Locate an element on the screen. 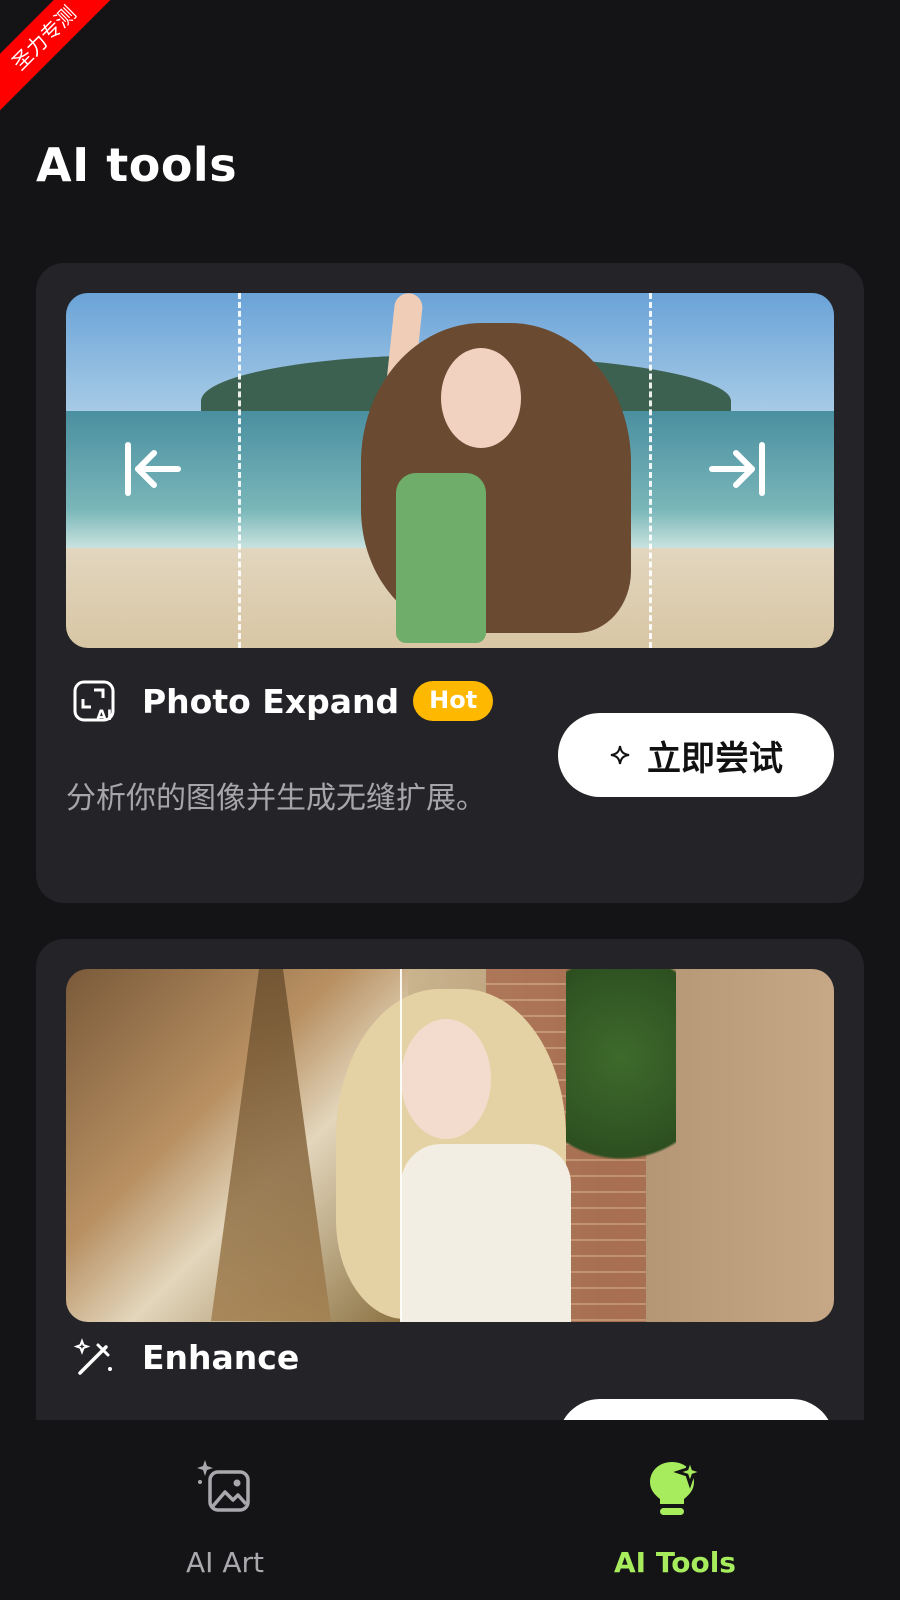 This screenshot has width=900, height=1600. try-now-button: 立即尝试 is located at coordinates (696, 755).